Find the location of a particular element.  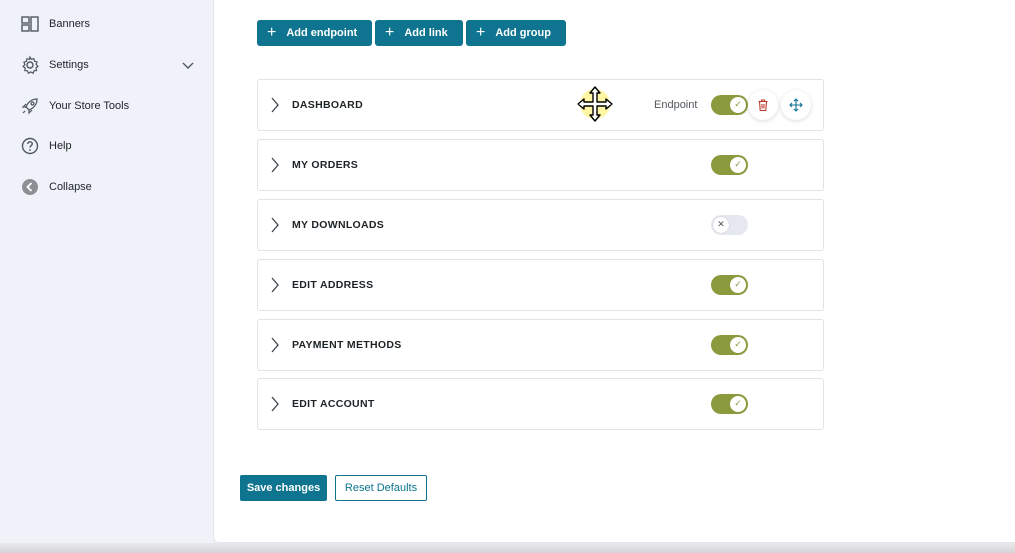

collapse-icon is located at coordinates (30, 187).